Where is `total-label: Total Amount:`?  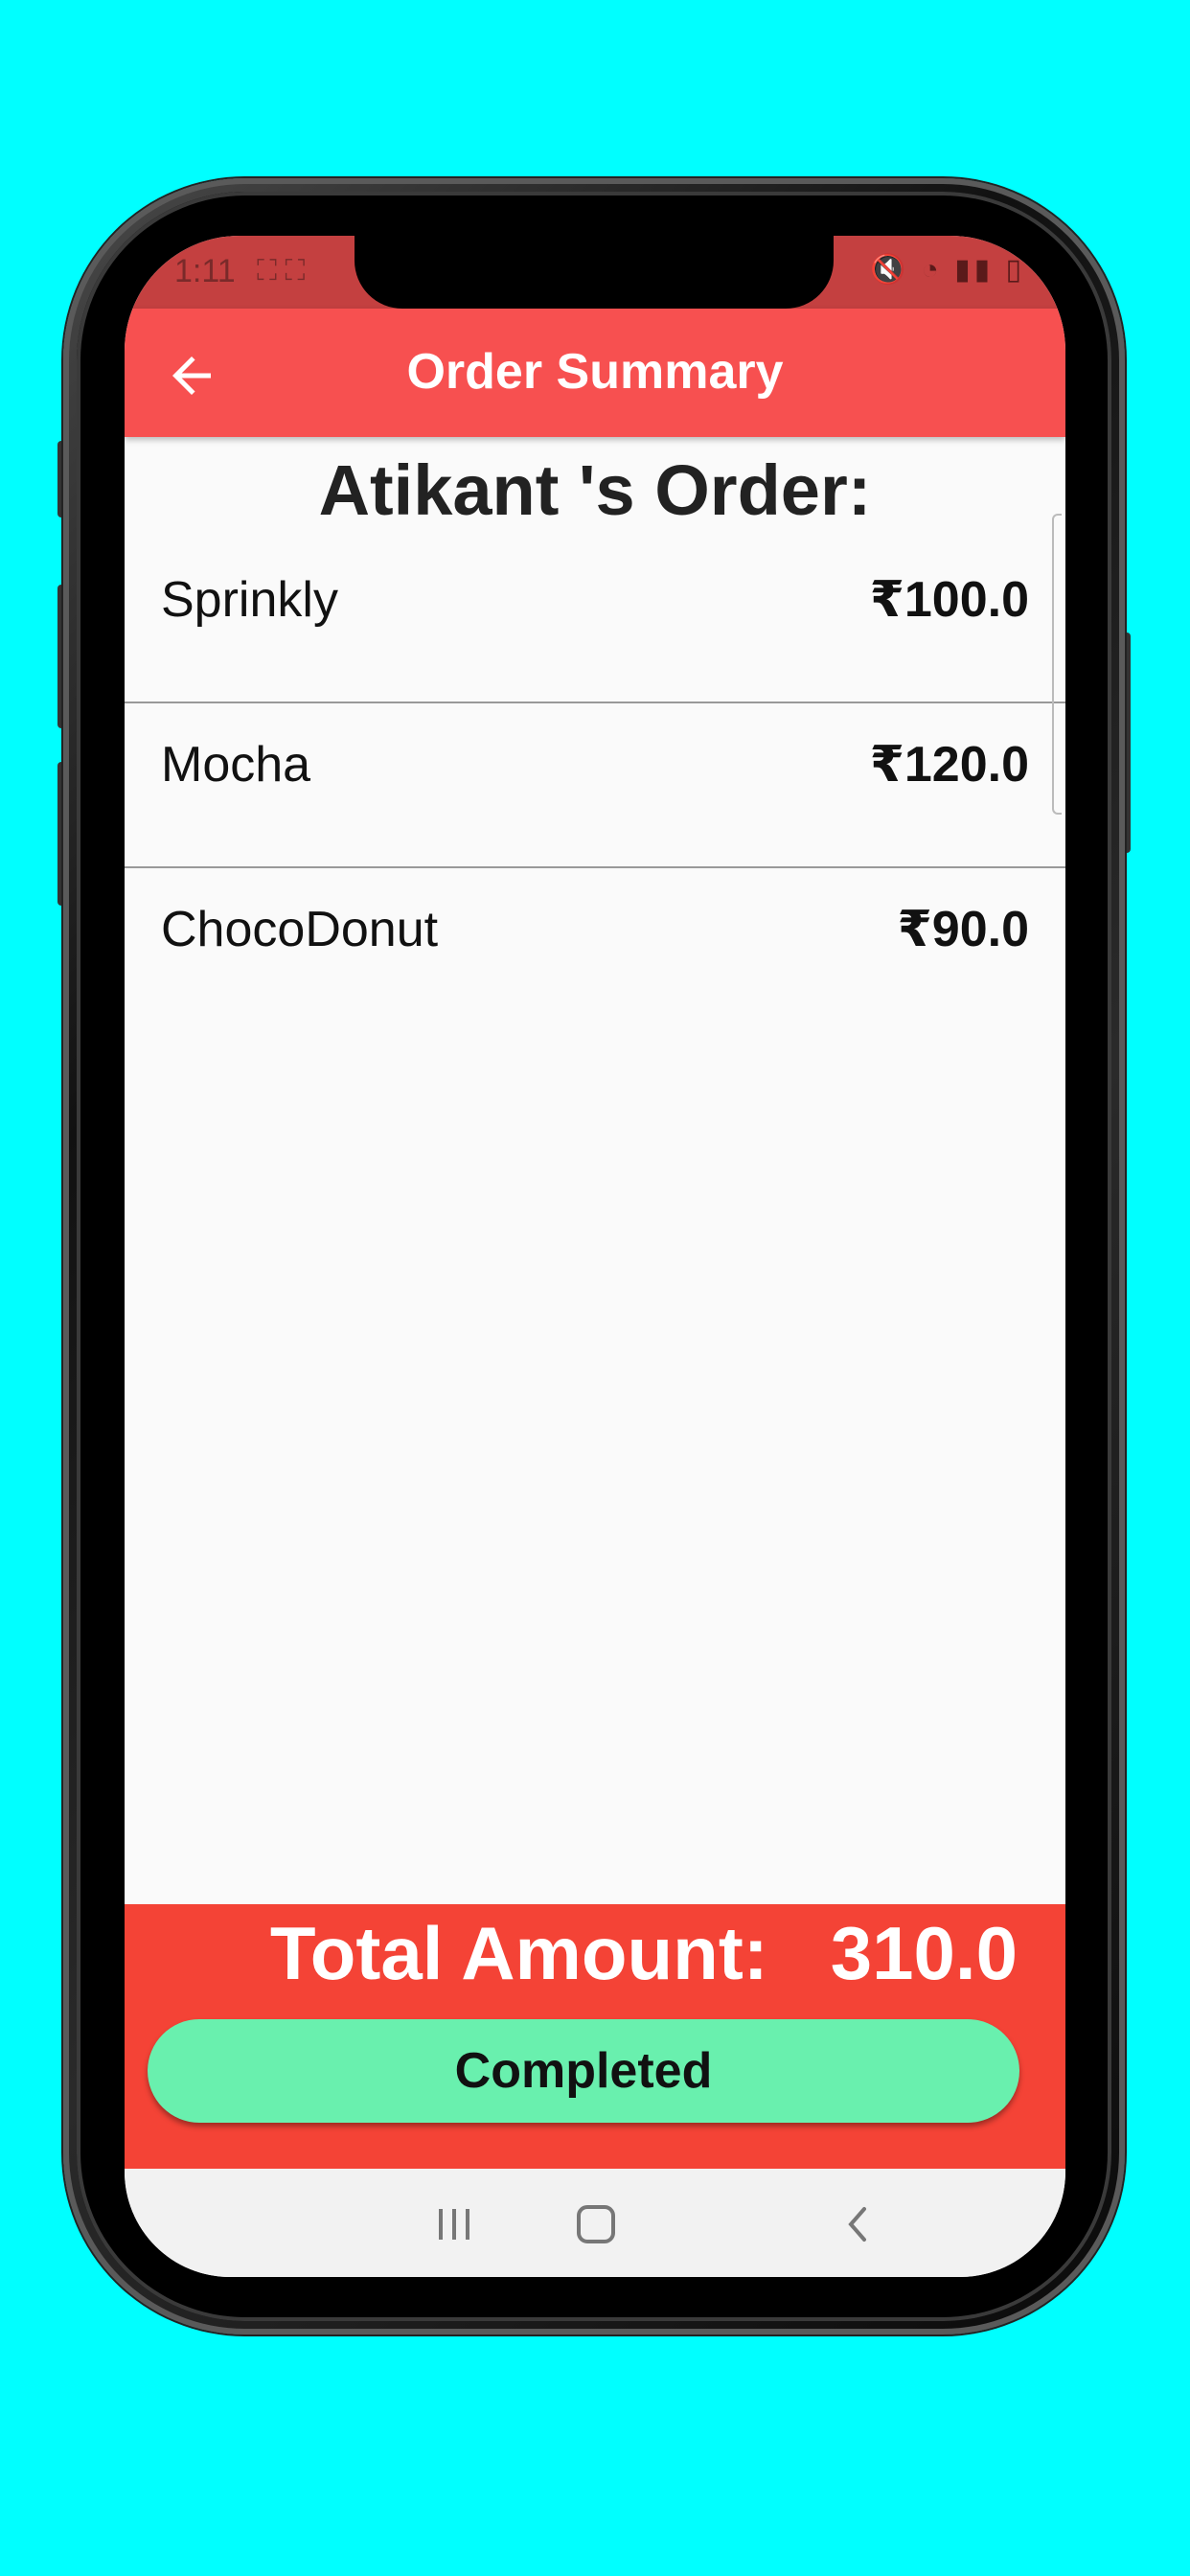
total-label: Total Amount: is located at coordinates (518, 1953).